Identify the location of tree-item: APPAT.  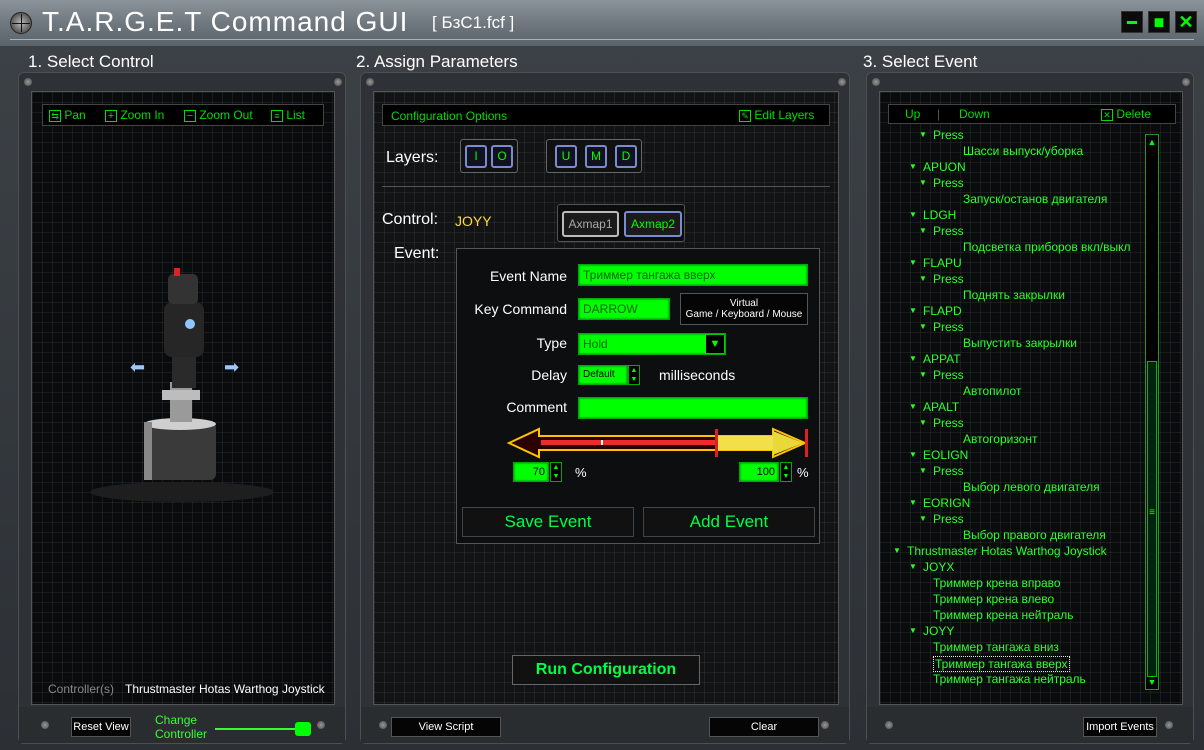
(942, 359).